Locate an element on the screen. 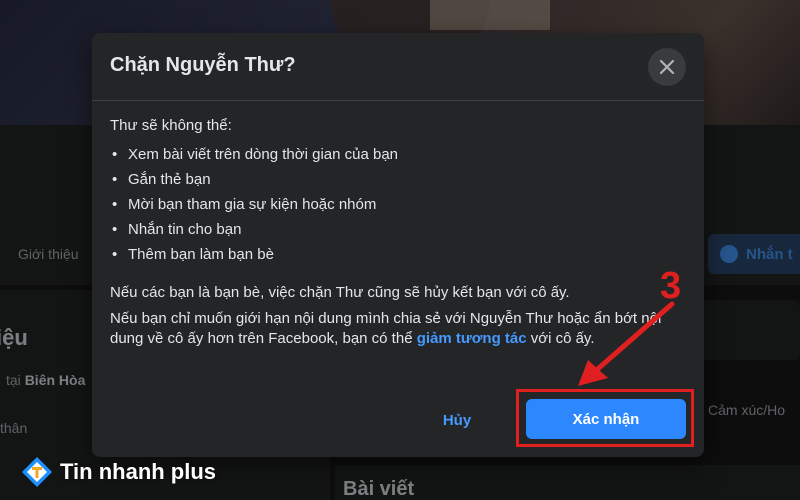 The width and height of the screenshot is (800, 500). tin-nhanh-plus-logo-icon is located at coordinates (37, 472).